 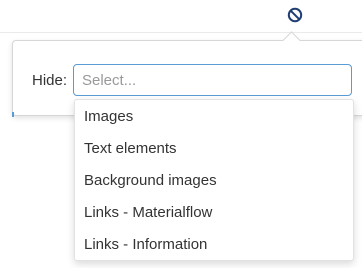 I want to click on option-text-elements: Text elements, so click(x=214, y=149).